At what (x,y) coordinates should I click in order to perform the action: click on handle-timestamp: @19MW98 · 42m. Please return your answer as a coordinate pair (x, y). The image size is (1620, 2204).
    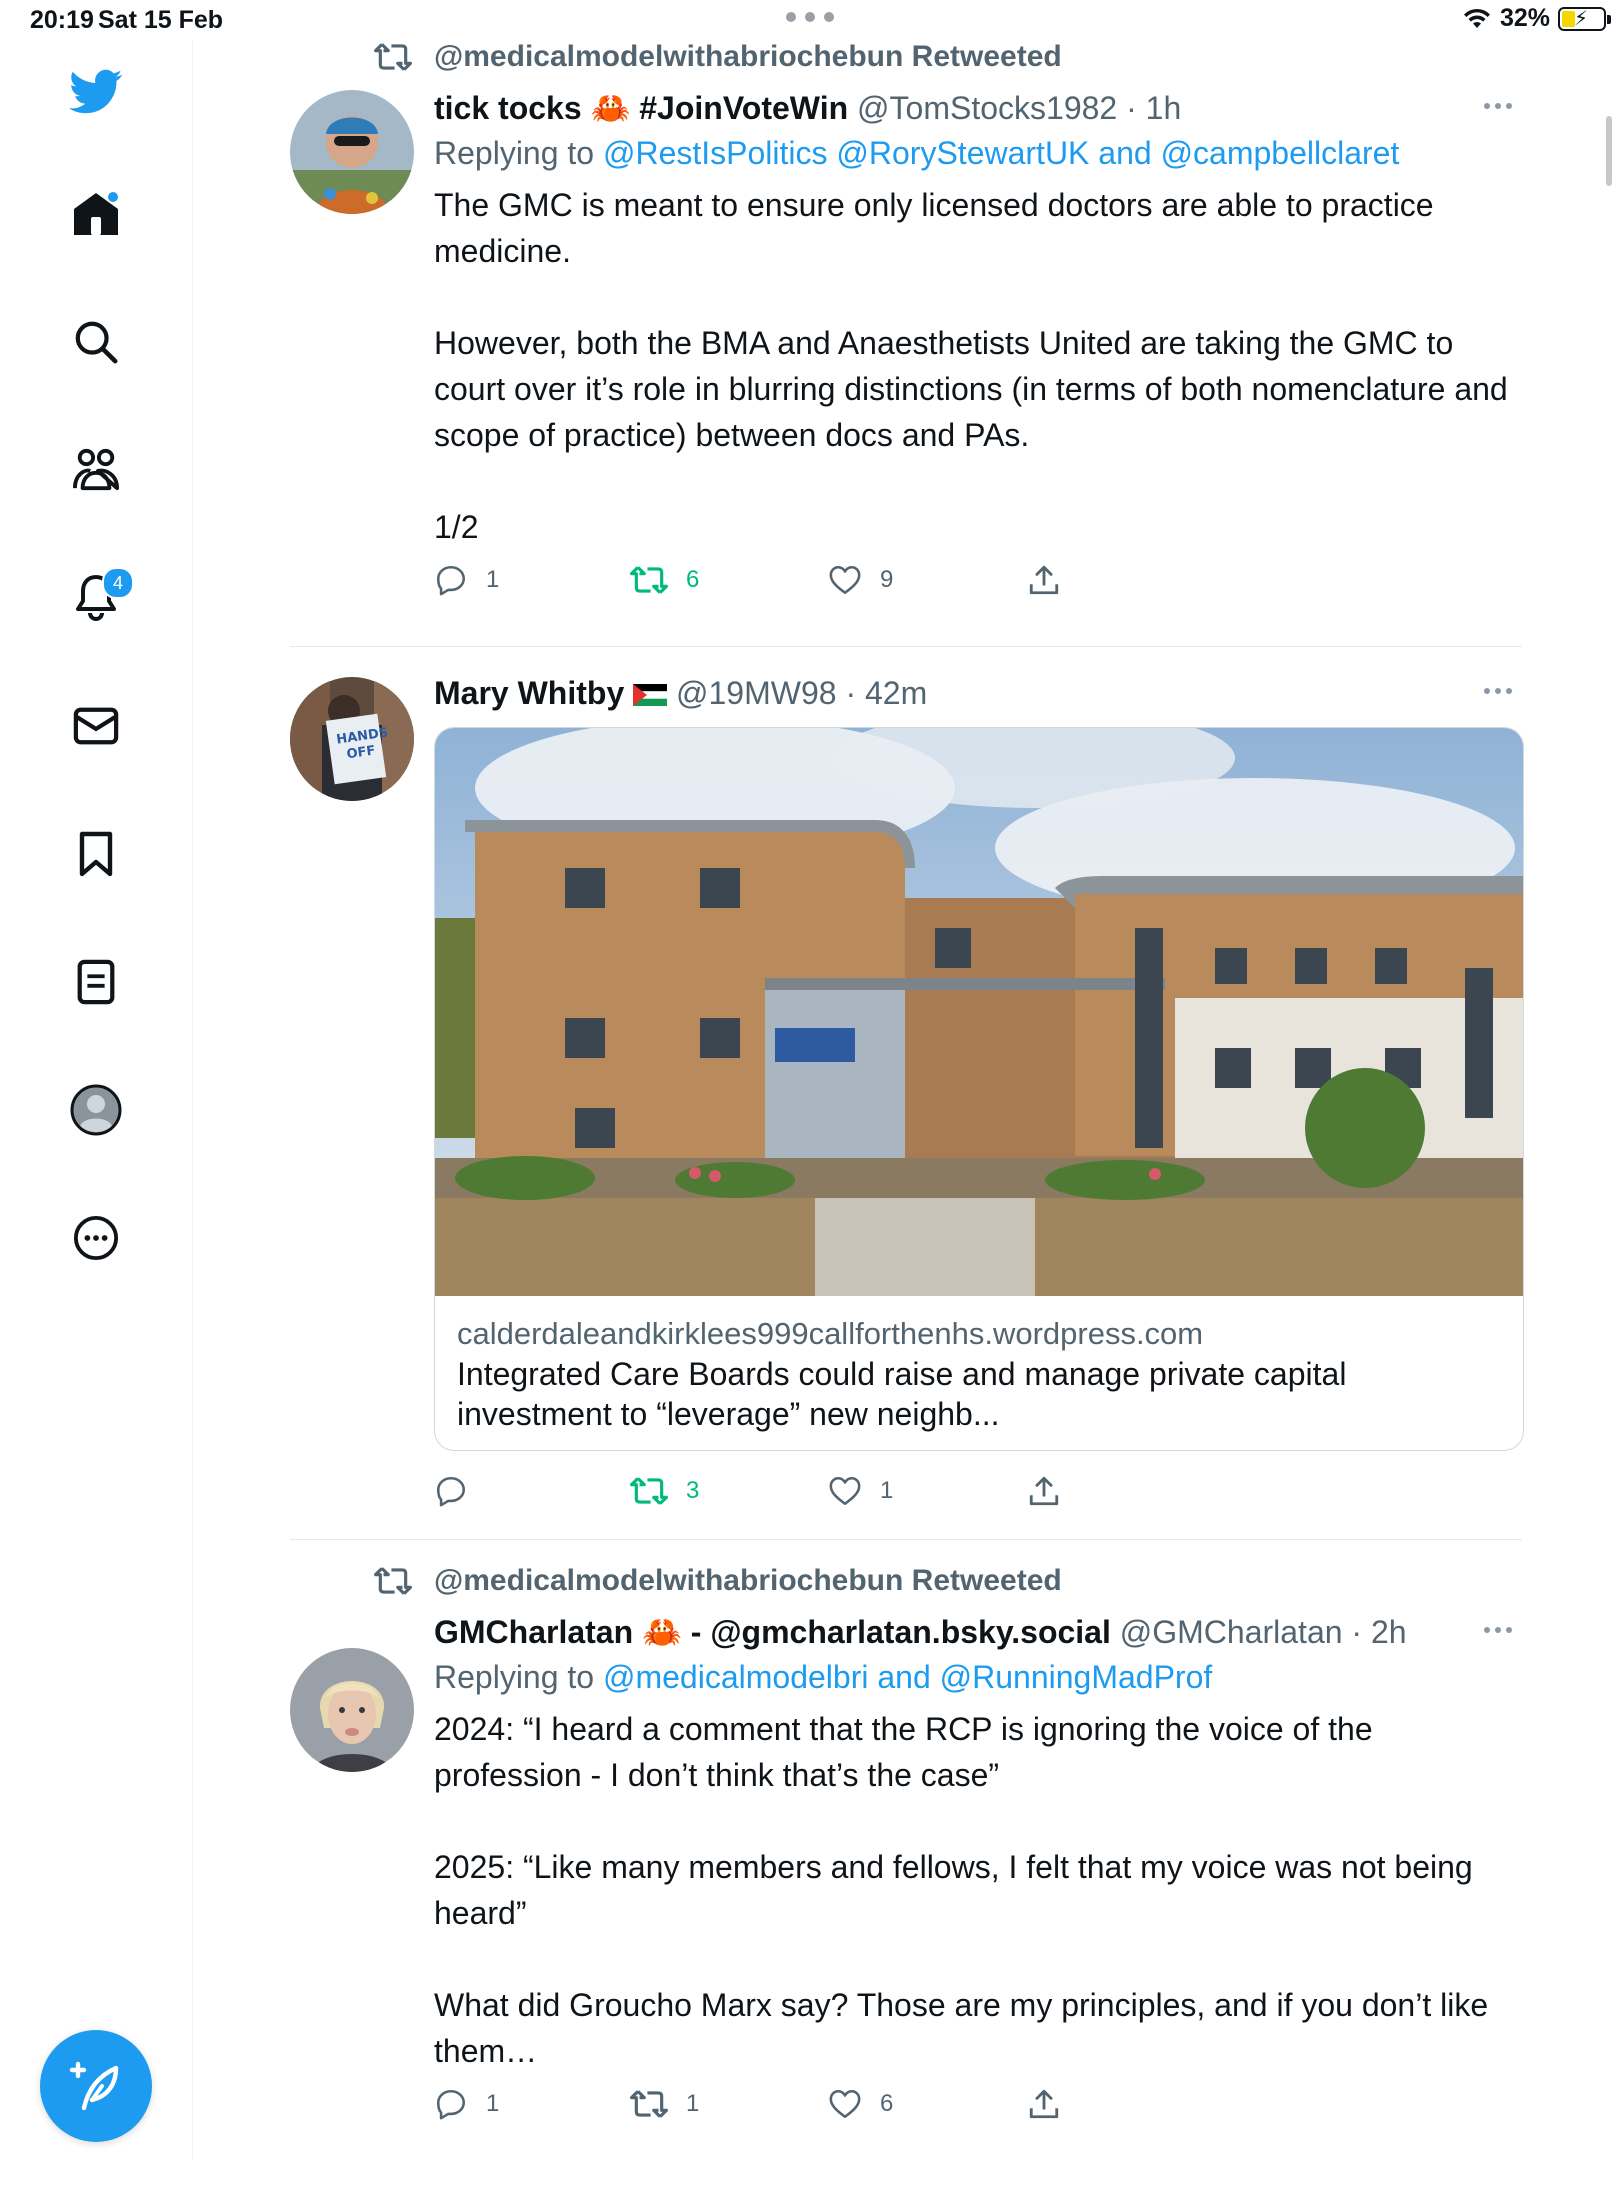
    Looking at the image, I should click on (801, 693).